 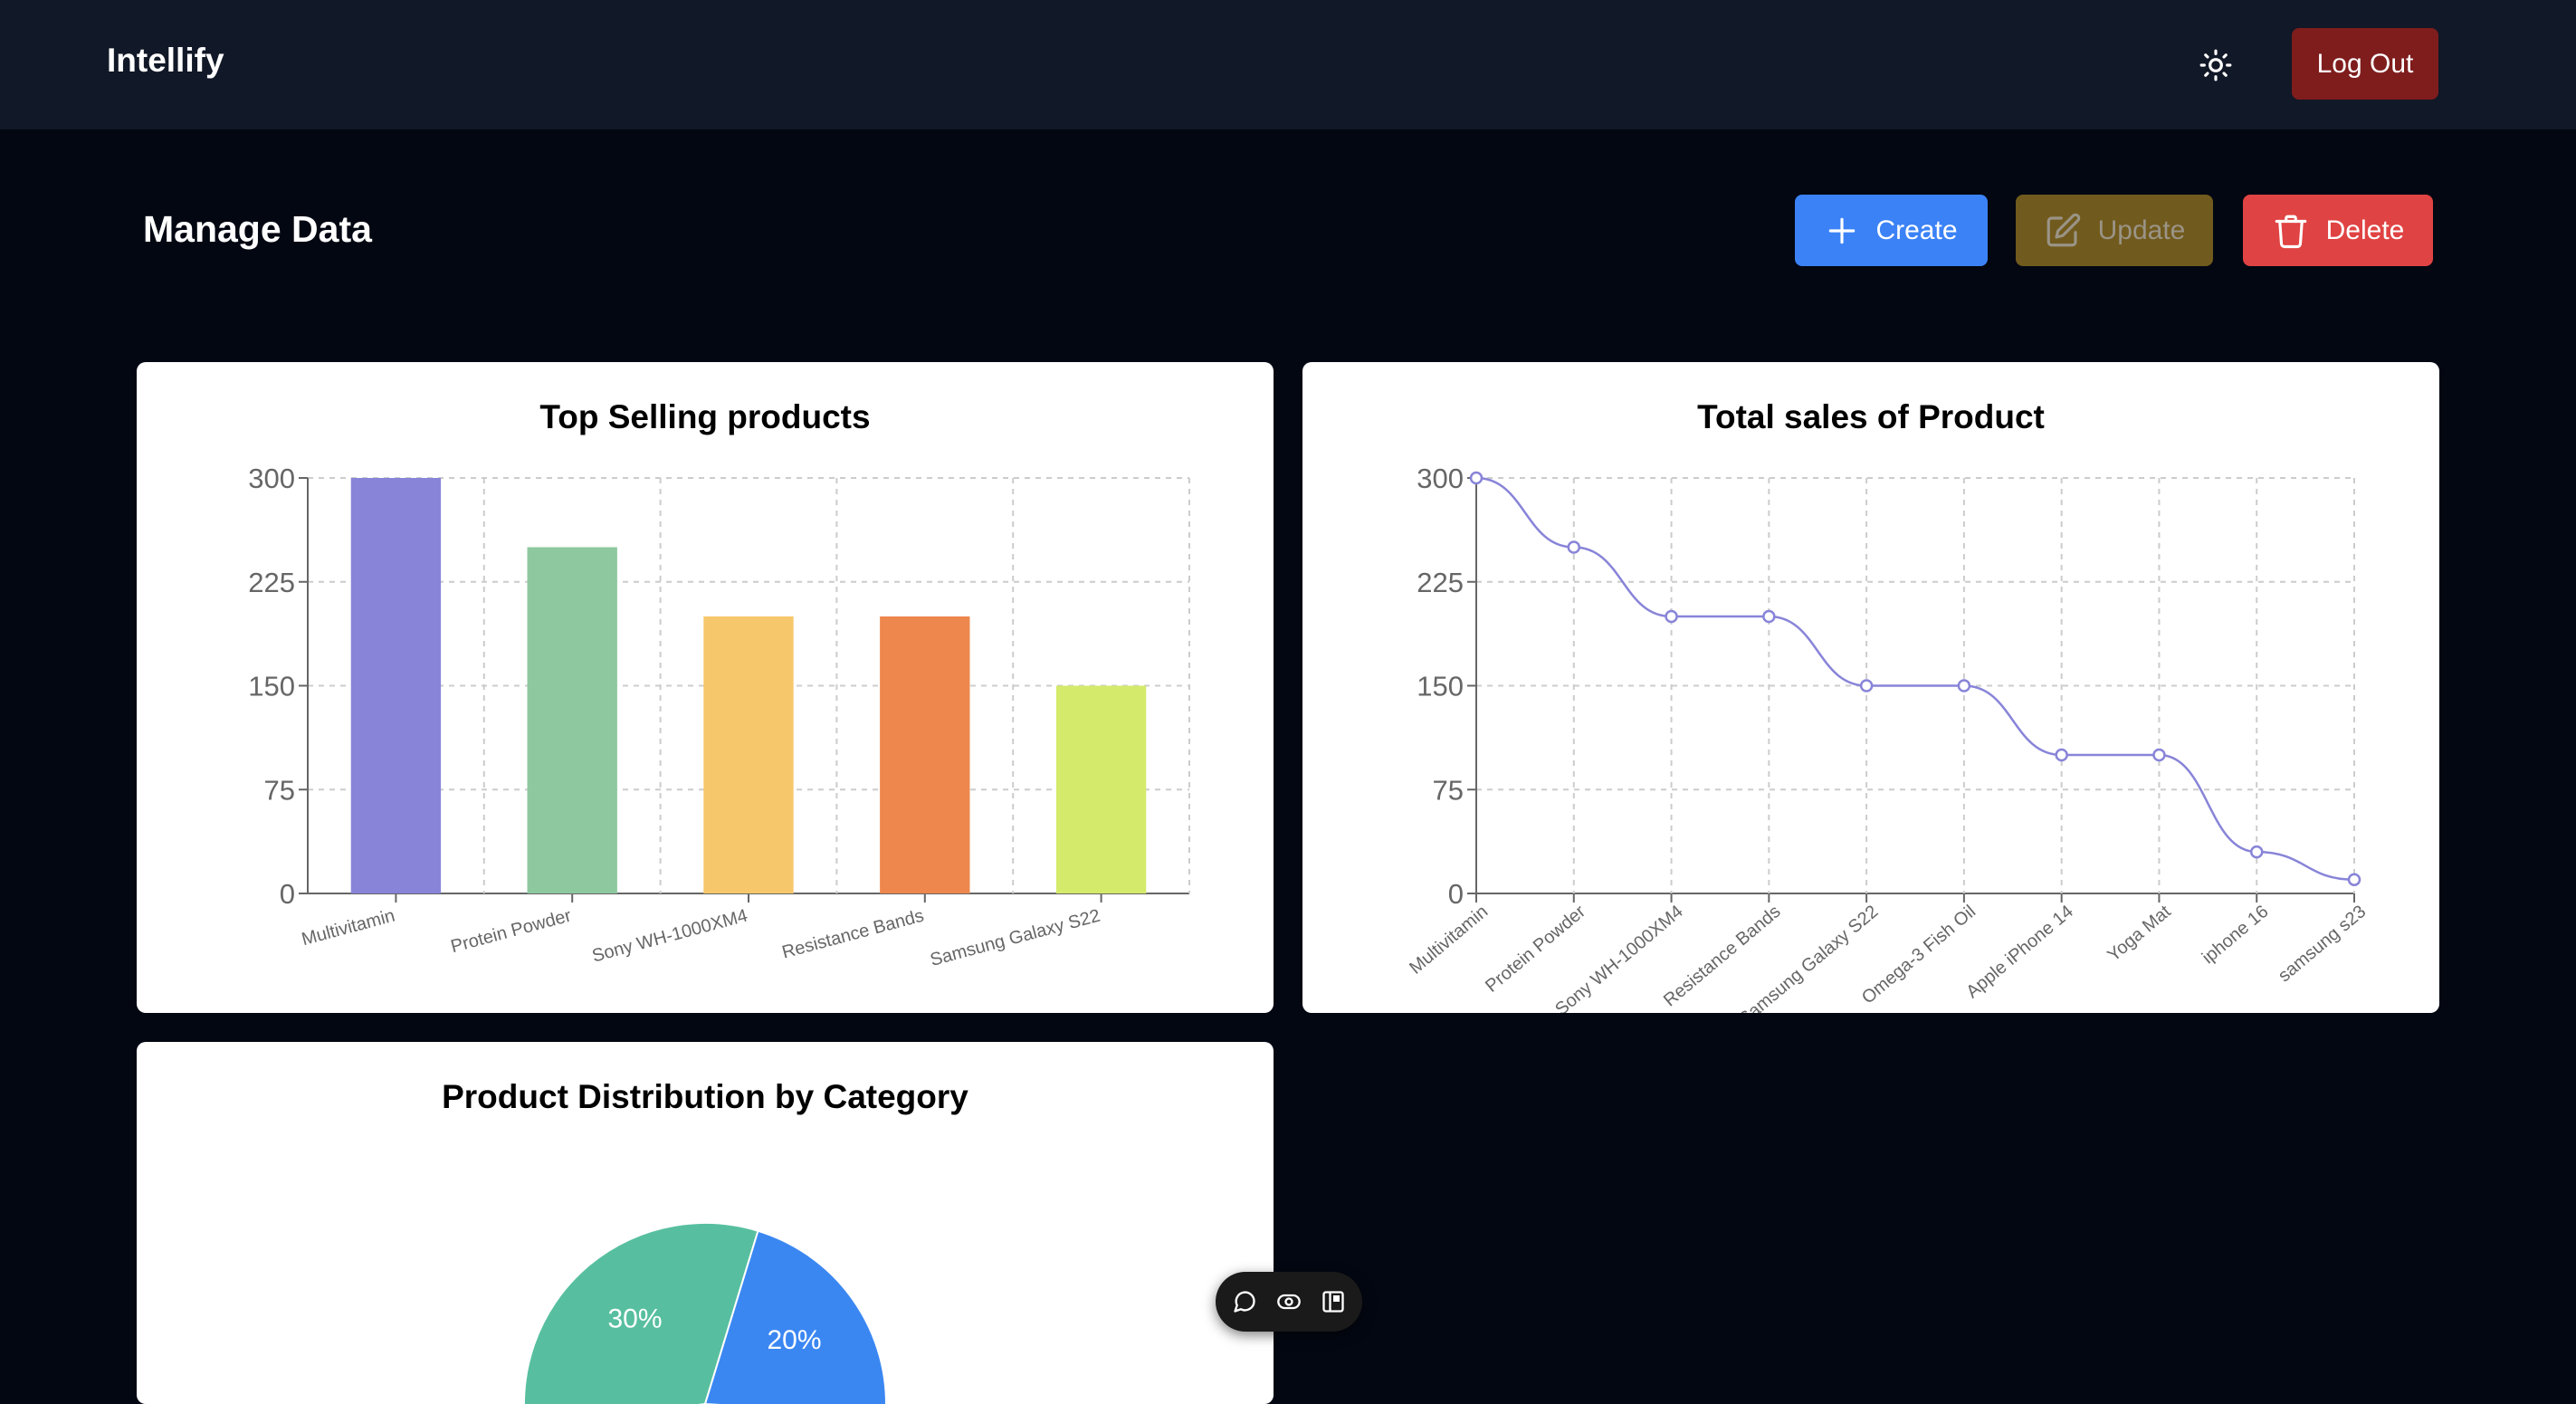 I want to click on pie-slice-label: 20%, so click(x=794, y=1340).